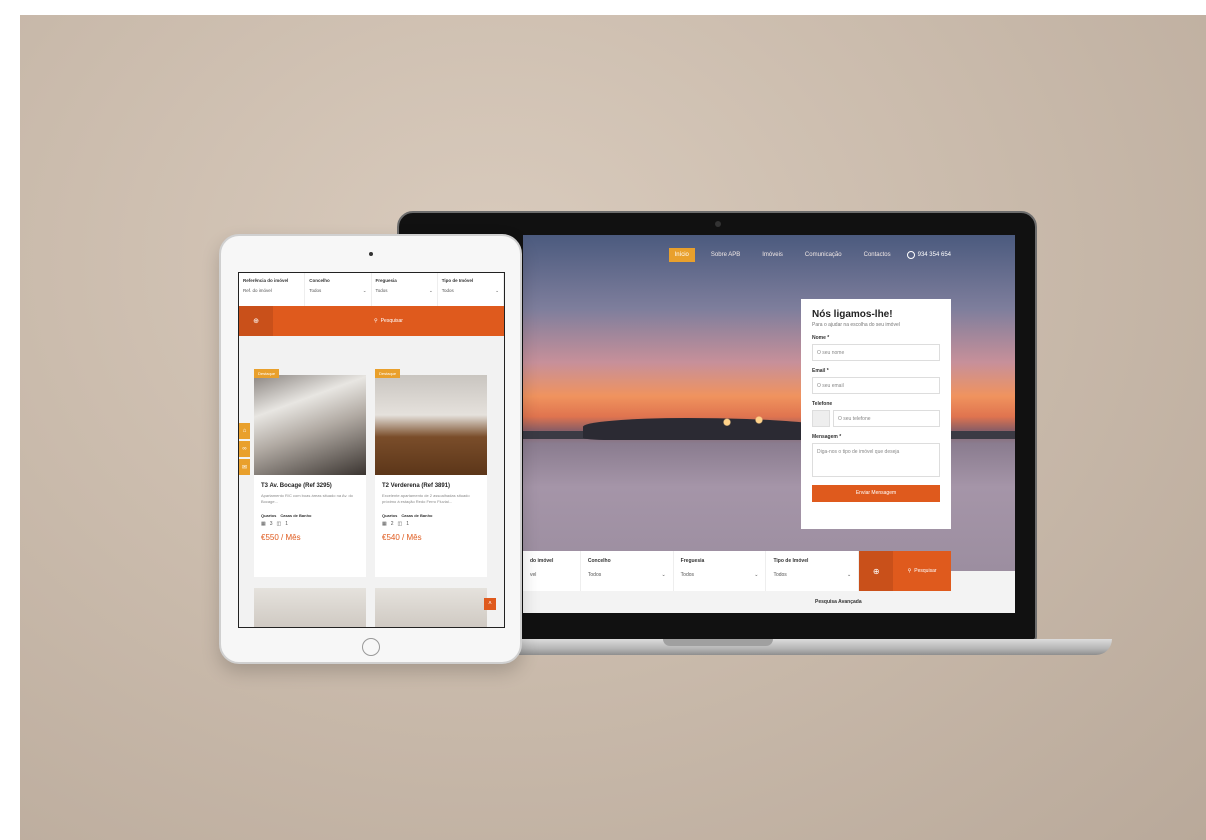  What do you see at coordinates (391, 321) in the screenshot?
I see `tablet-search-button-label: Pesquisar` at bounding box center [391, 321].